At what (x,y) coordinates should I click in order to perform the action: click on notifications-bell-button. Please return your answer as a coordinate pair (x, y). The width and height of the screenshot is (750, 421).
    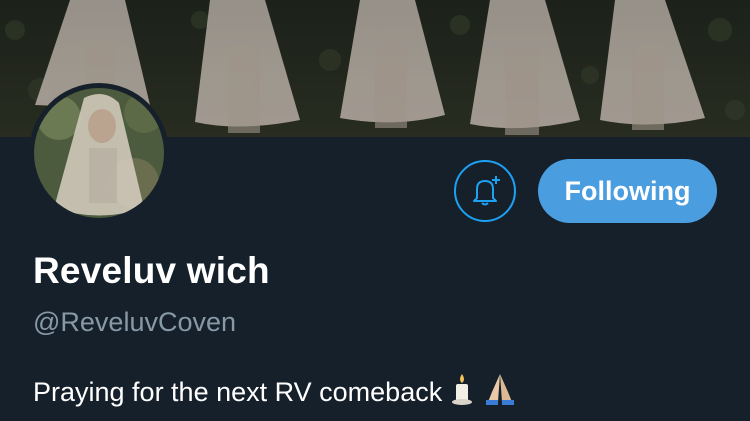
    Looking at the image, I should click on (485, 191).